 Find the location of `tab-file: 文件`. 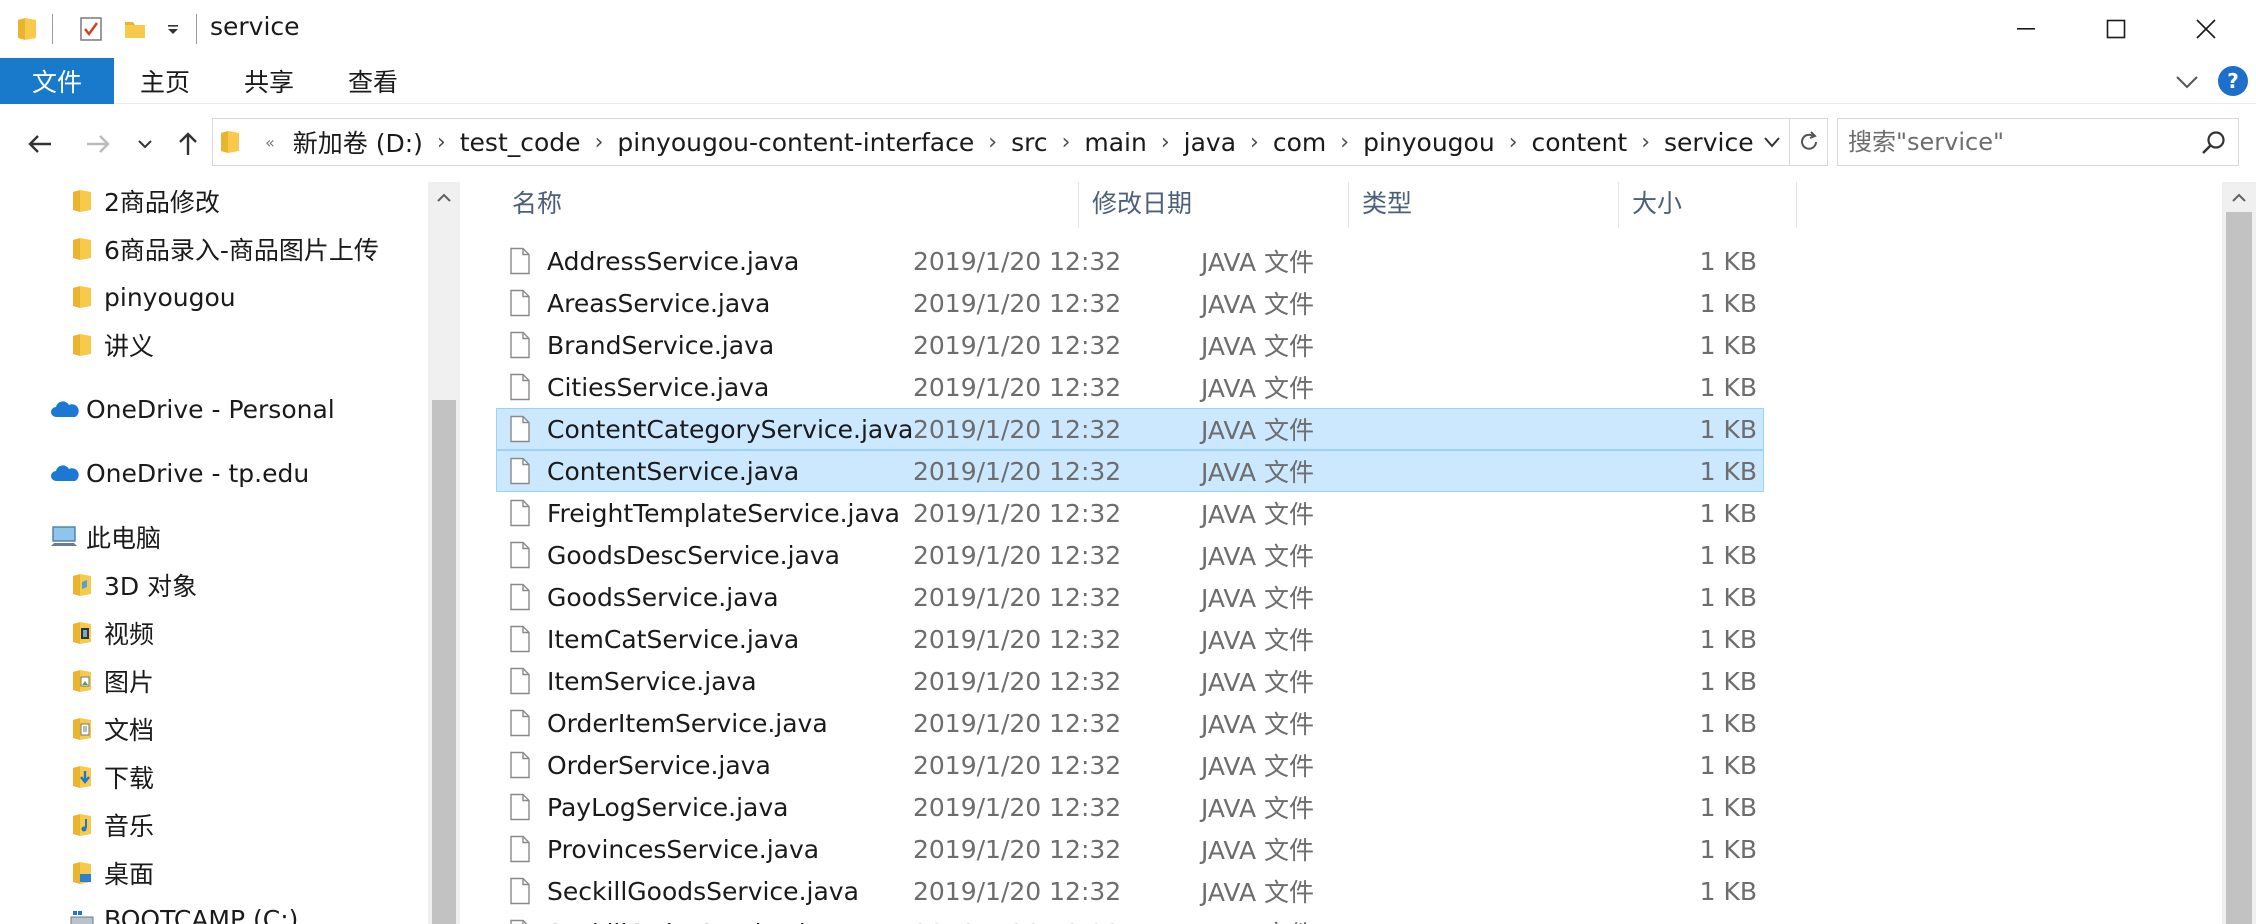

tab-file: 文件 is located at coordinates (57, 81).